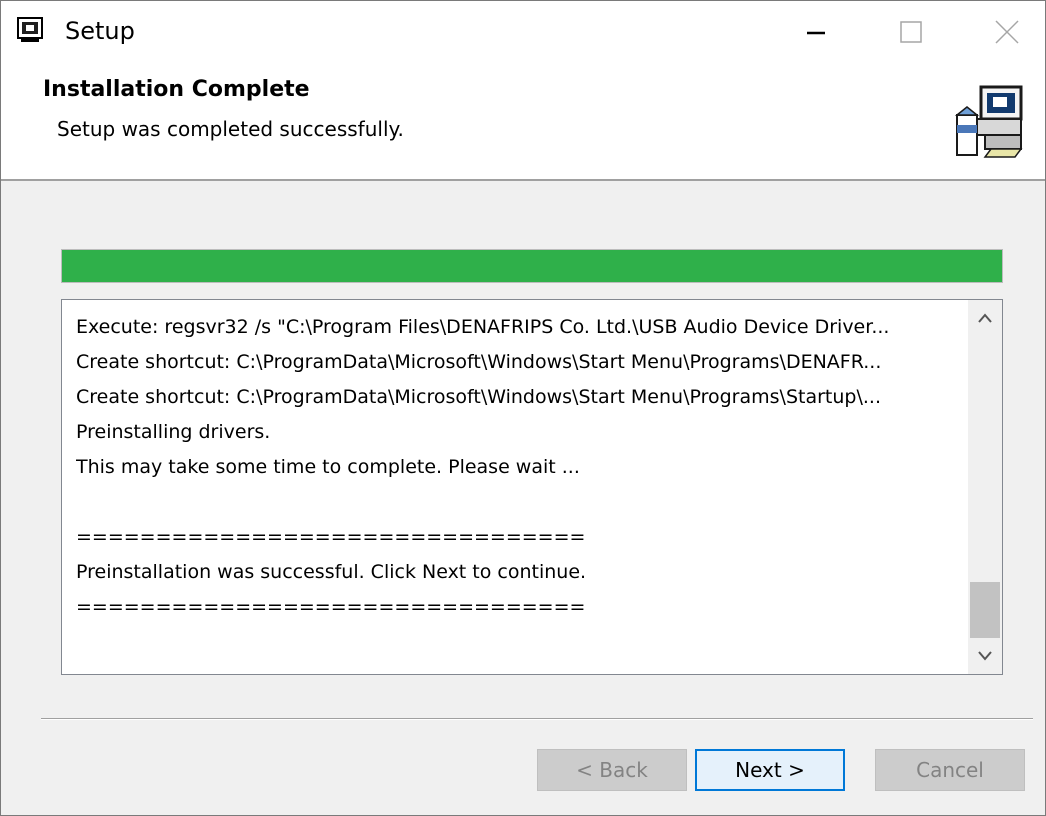  I want to click on setup-app-icon, so click(30, 30).